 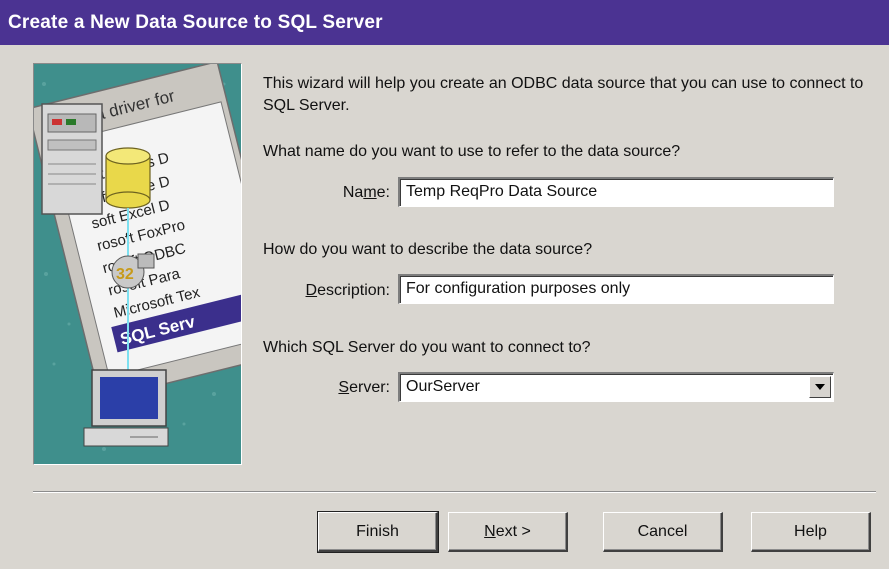 What do you see at coordinates (128, 178) in the screenshot?
I see `database-icon` at bounding box center [128, 178].